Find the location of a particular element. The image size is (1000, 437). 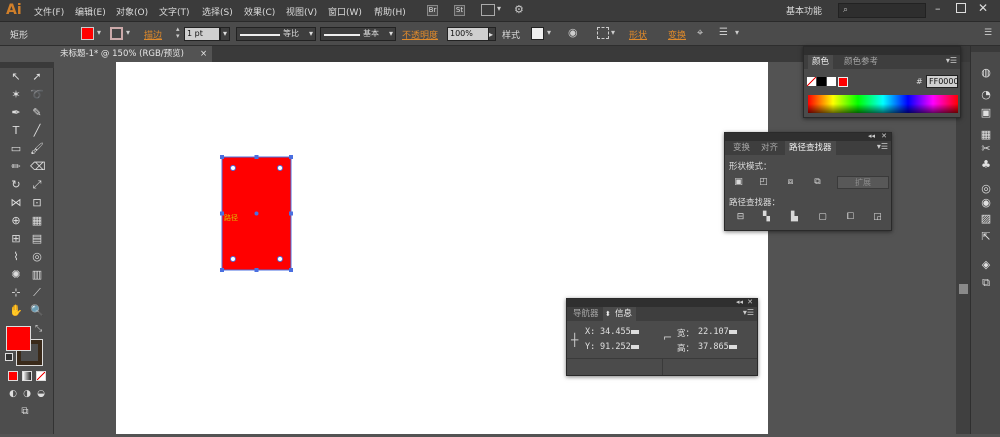

crop-icon: ▢ is located at coordinates (822, 217).